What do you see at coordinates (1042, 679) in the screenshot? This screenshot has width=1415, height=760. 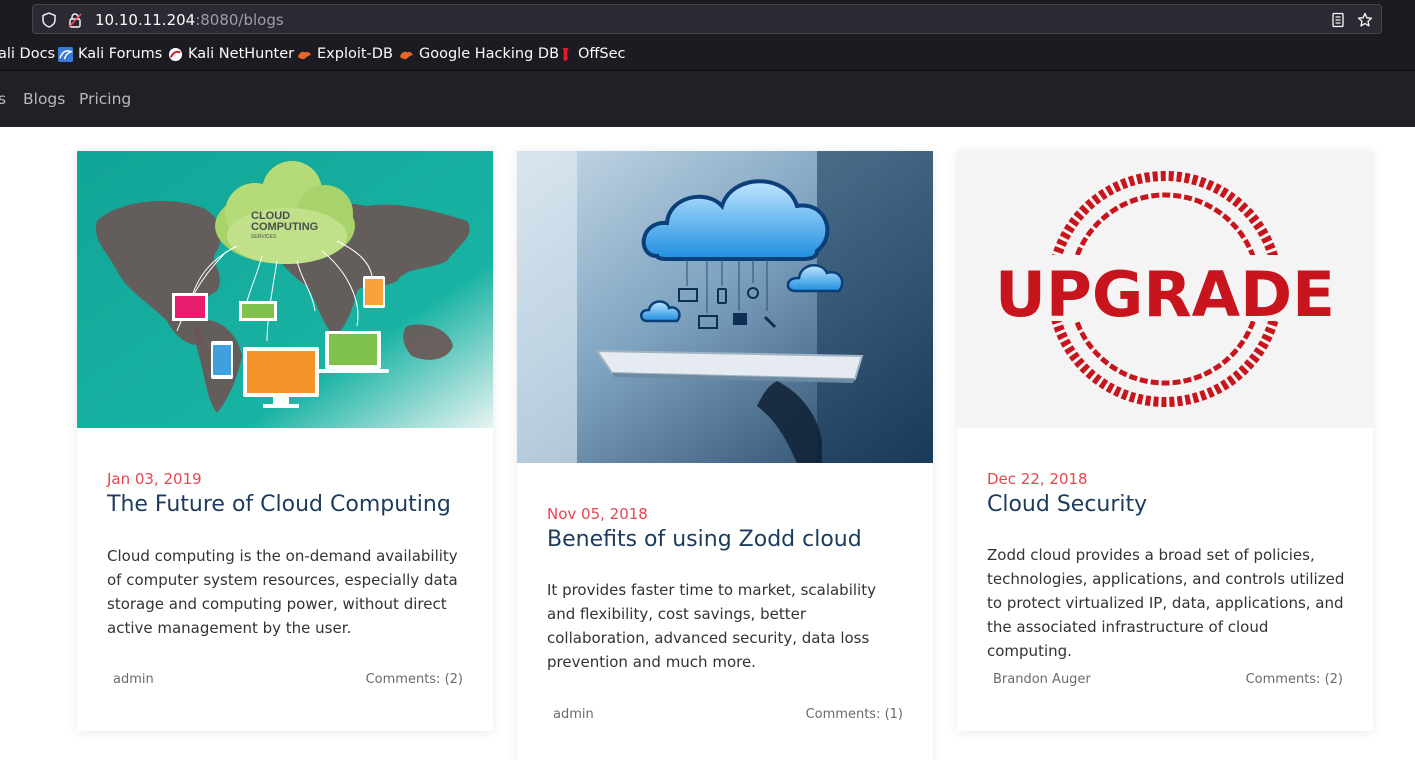 I see `post-author: Brandon Auger` at bounding box center [1042, 679].